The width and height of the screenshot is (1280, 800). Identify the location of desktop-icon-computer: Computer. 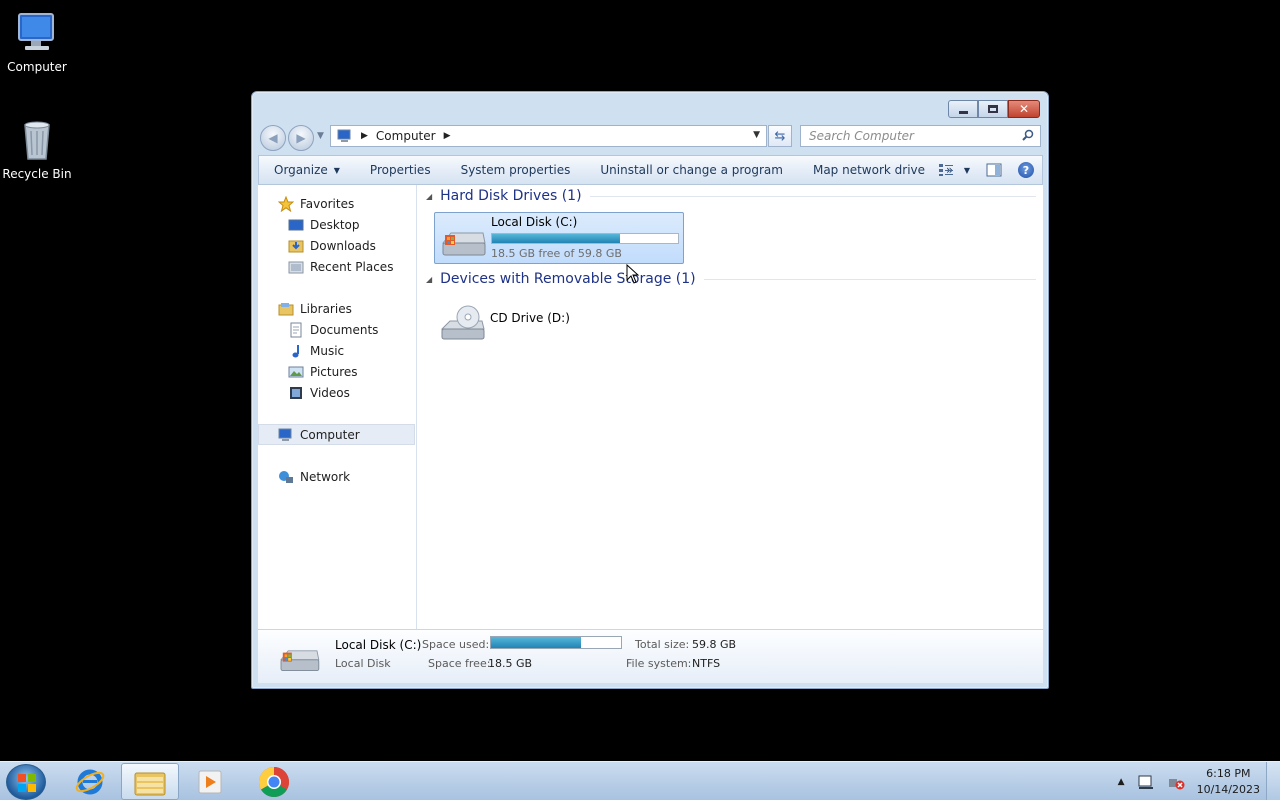
(37, 41).